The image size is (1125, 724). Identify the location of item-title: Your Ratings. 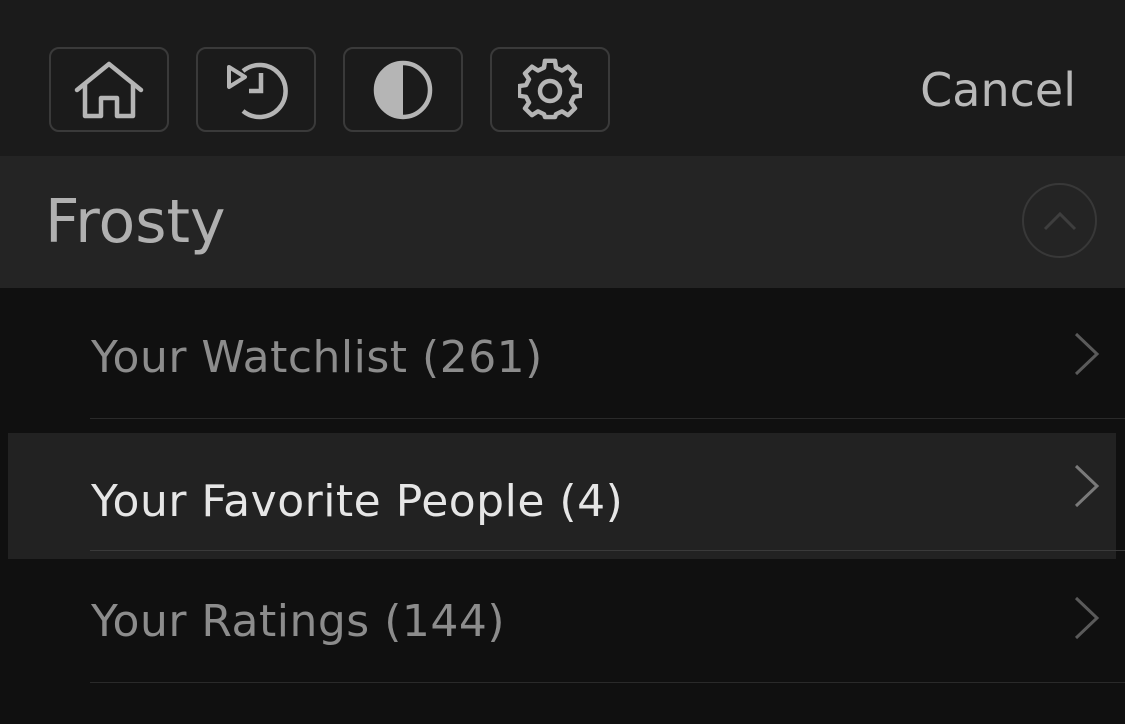
(230, 621).